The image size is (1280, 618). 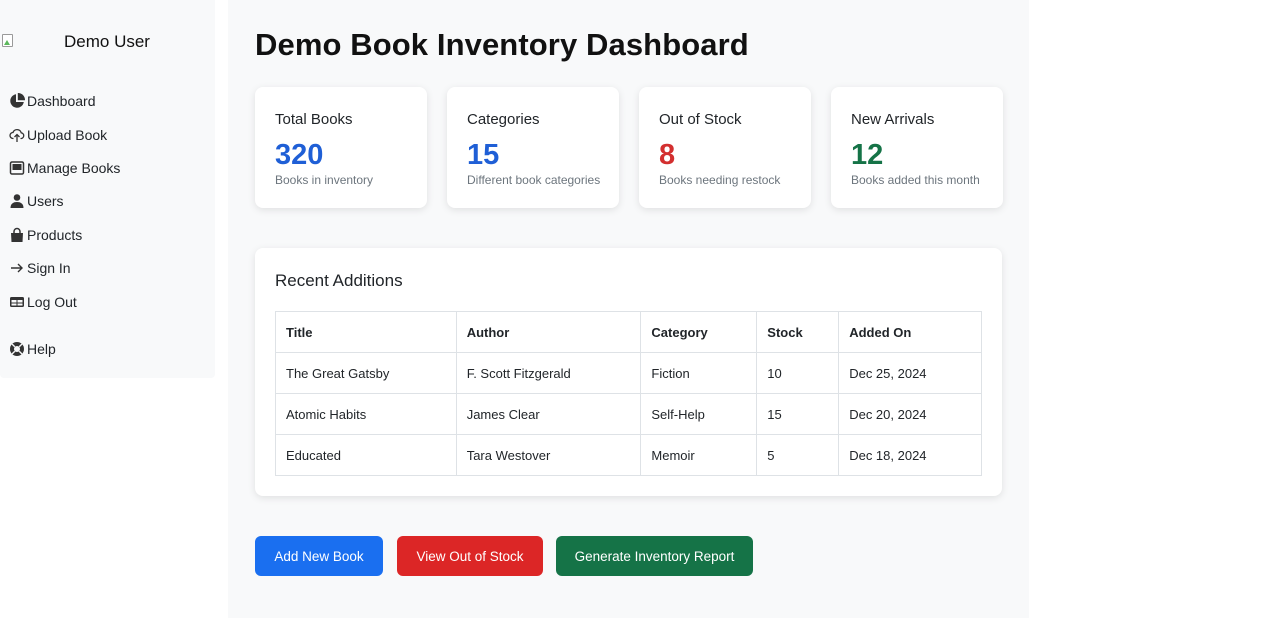 I want to click on sidebar-item-manage-books: Manage Books, so click(x=64, y=168).